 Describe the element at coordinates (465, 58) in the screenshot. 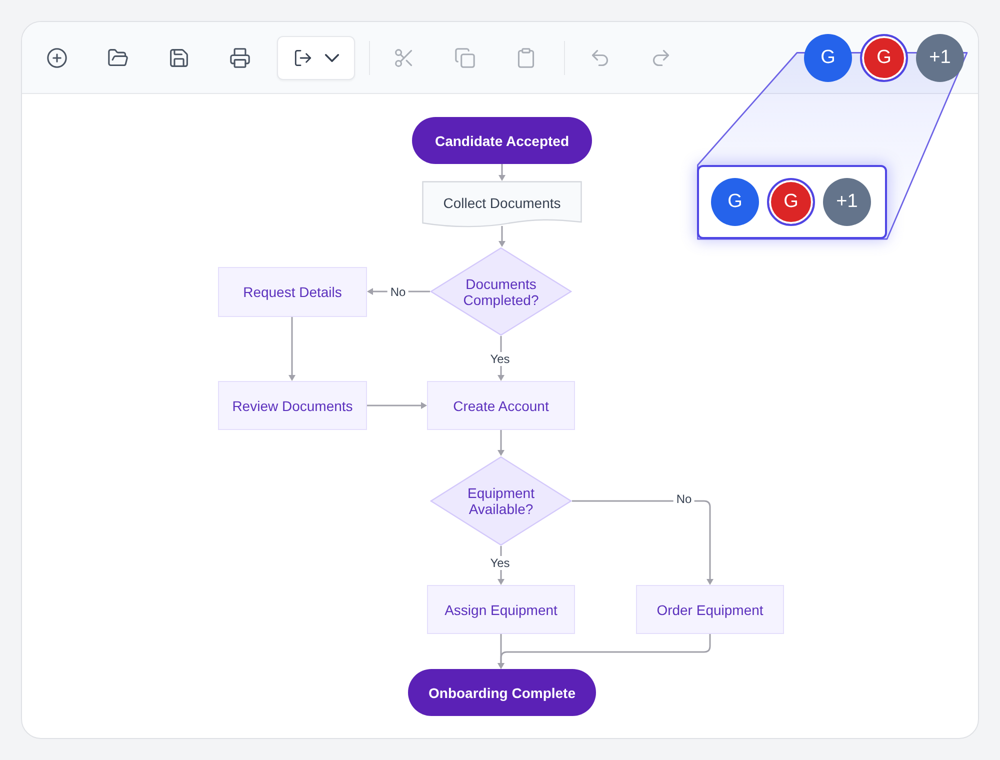

I see `copy-icon` at that location.